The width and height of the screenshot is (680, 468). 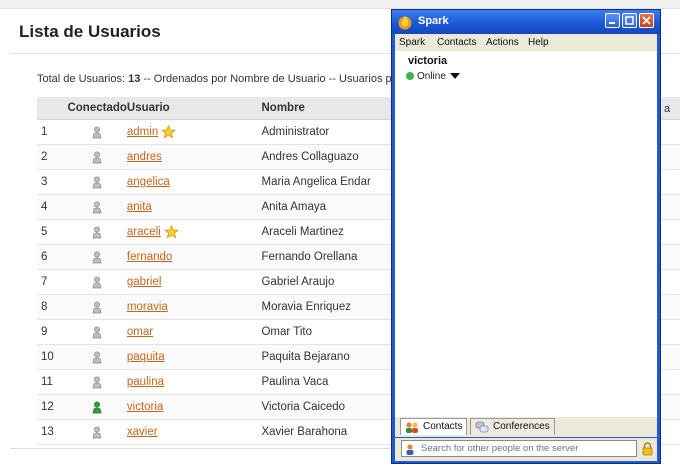 I want to click on people-search-input, so click(x=519, y=448).